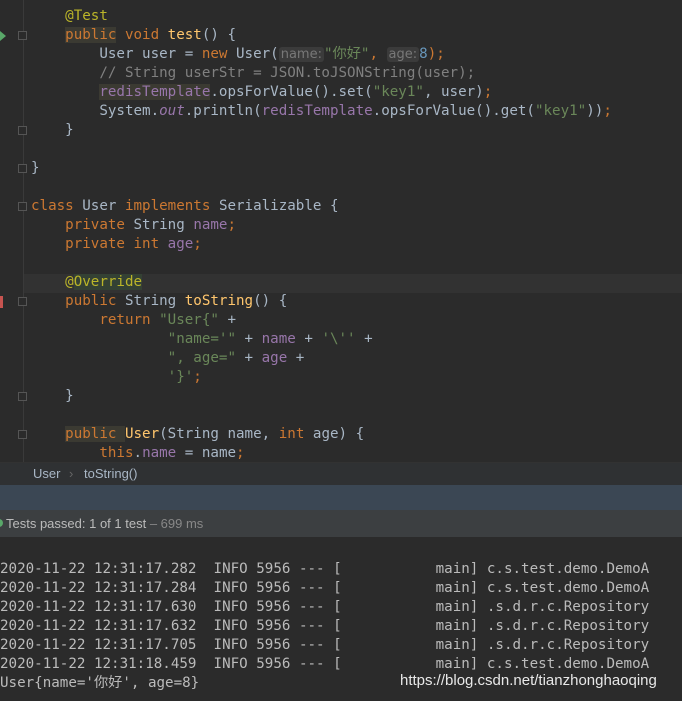 The width and height of the screenshot is (682, 701). Describe the element at coordinates (338, 434) in the screenshot. I see `code-token: age) {` at that location.